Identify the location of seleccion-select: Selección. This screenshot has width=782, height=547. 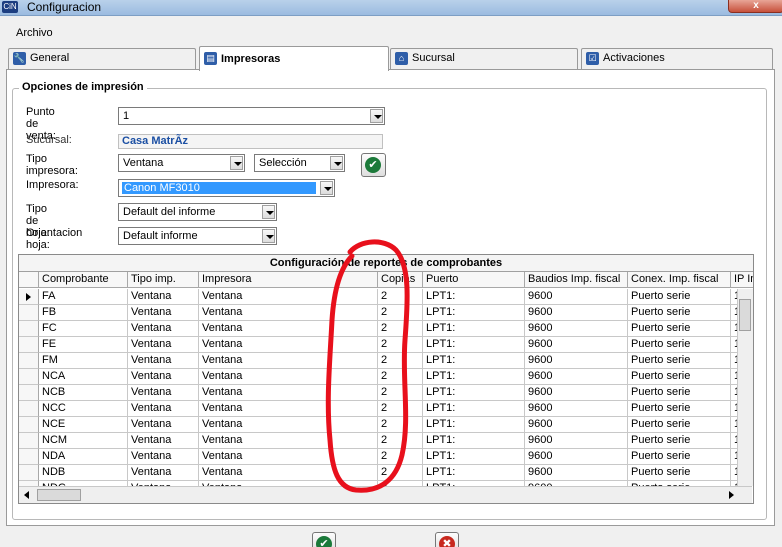
(299, 163).